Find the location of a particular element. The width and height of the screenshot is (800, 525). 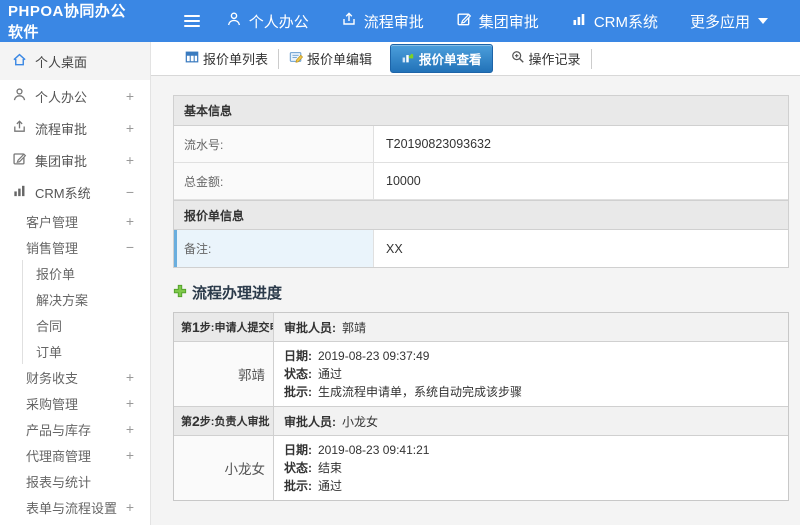

topnav-personal-office: 个人办公 is located at coordinates (267, 21).